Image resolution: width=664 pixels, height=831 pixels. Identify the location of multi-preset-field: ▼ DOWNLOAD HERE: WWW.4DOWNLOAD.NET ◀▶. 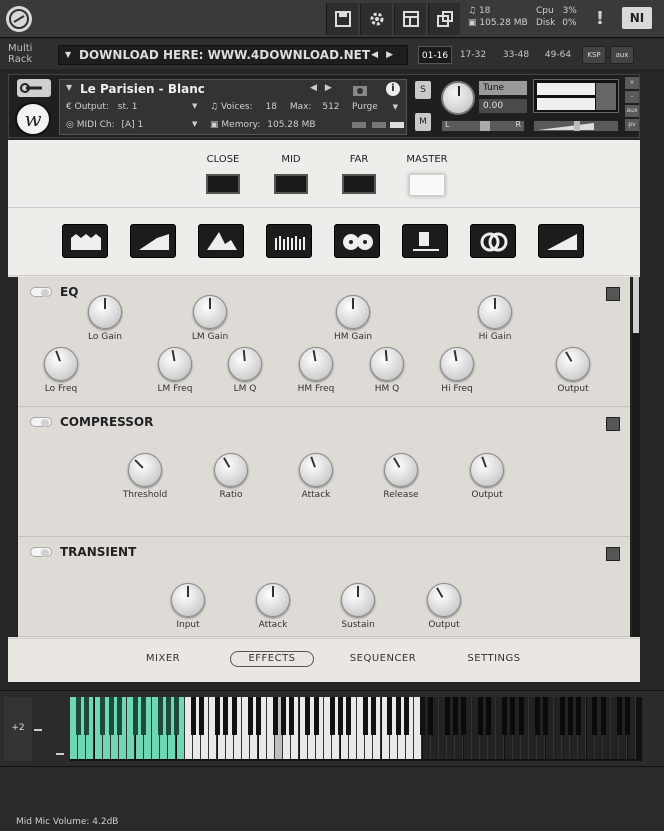
(233, 55).